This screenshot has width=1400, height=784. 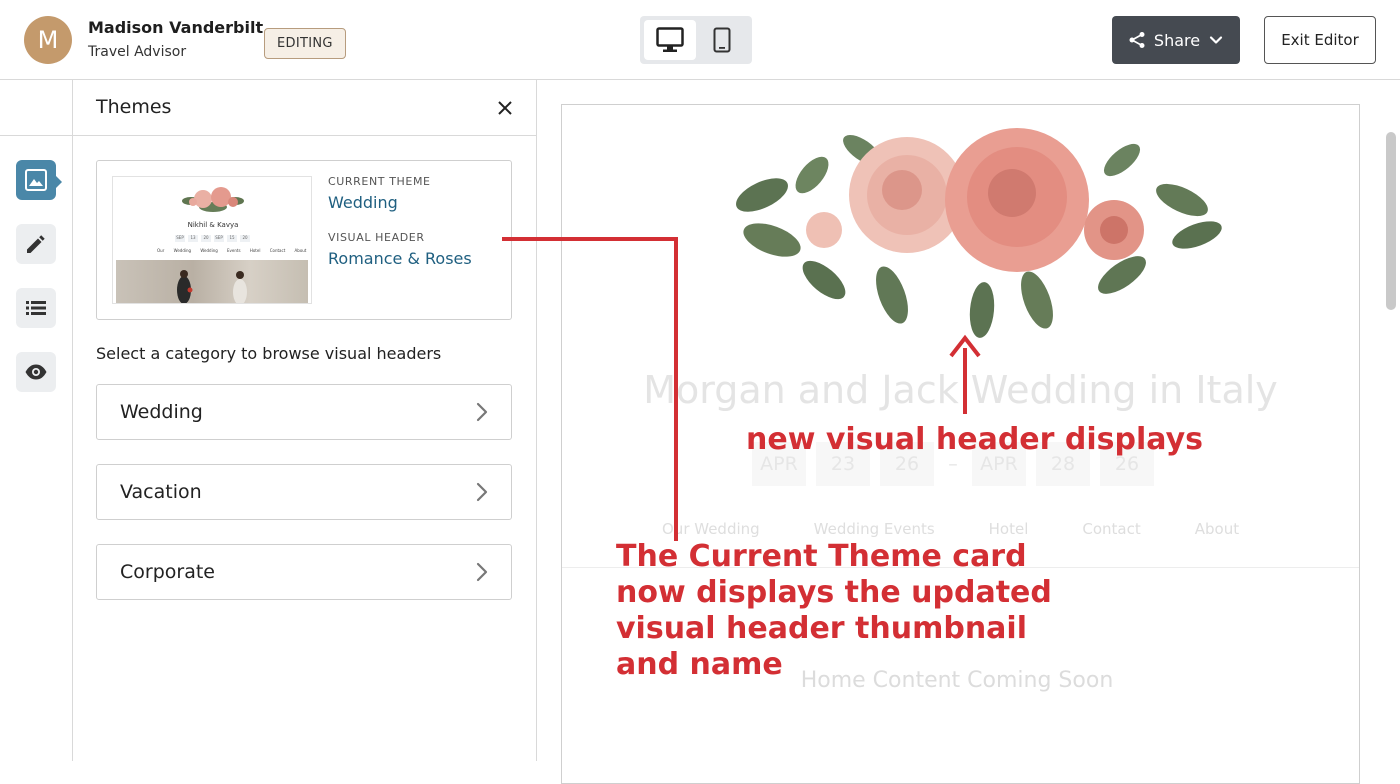 I want to click on site-nav-hotel: Hotel, so click(x=1009, y=529).